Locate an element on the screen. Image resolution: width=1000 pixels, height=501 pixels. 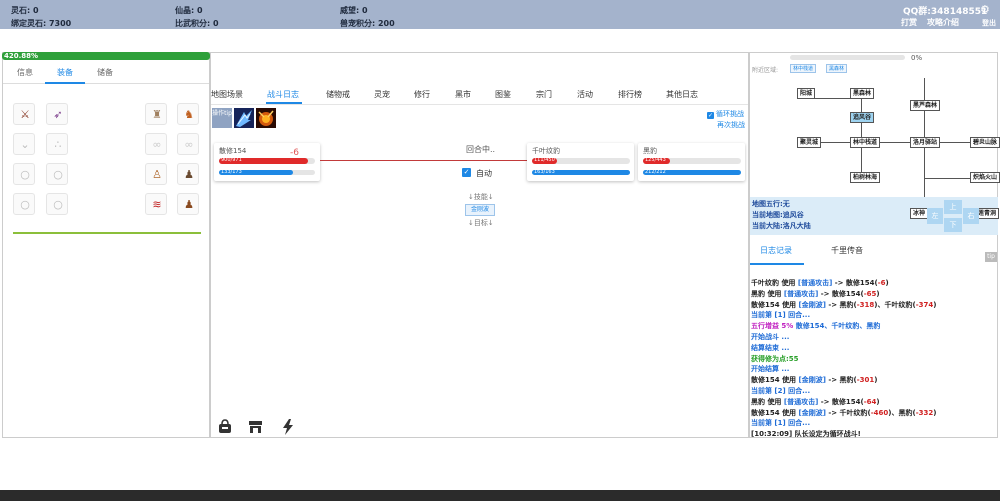
enemy-card: 千叶纹豹 111/450 163/163 is located at coordinates (580, 162).